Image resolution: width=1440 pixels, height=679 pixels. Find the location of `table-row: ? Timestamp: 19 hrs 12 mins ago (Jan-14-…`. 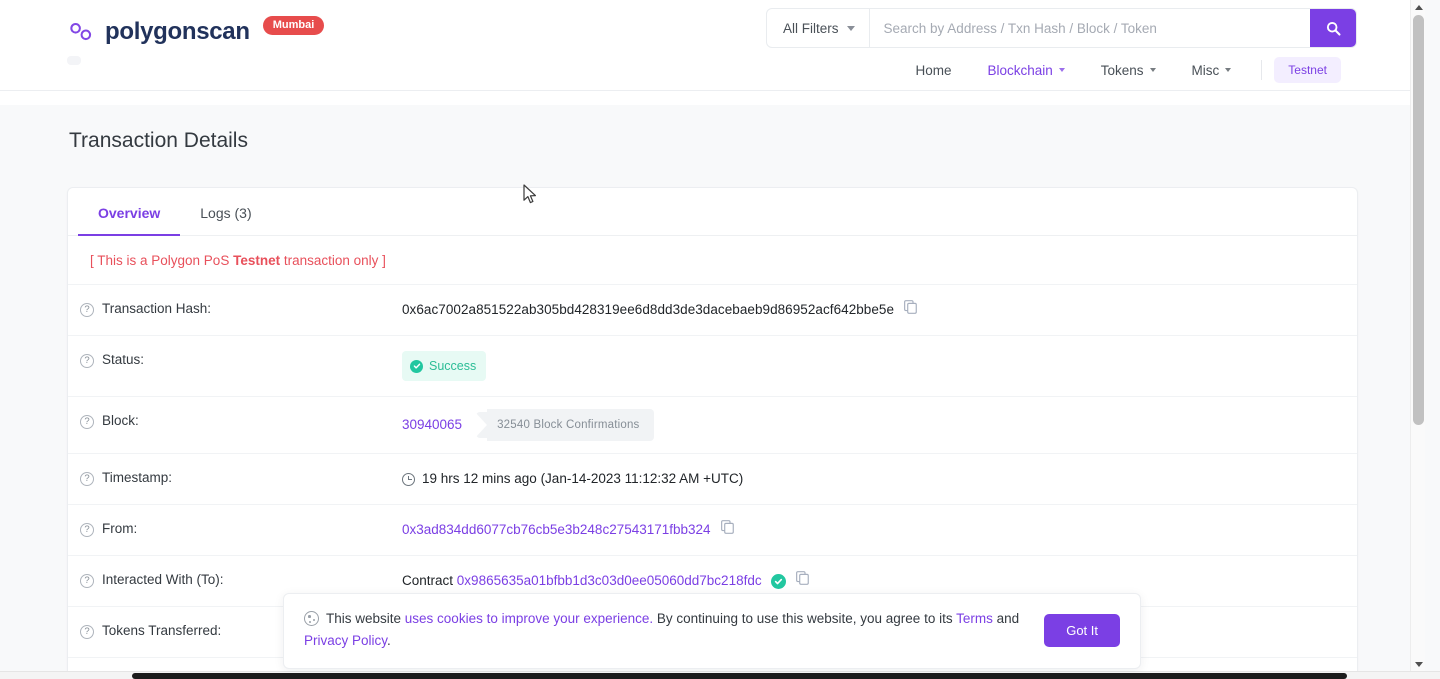

table-row: ? Timestamp: 19 hrs 12 mins ago (Jan-14-… is located at coordinates (712, 480).